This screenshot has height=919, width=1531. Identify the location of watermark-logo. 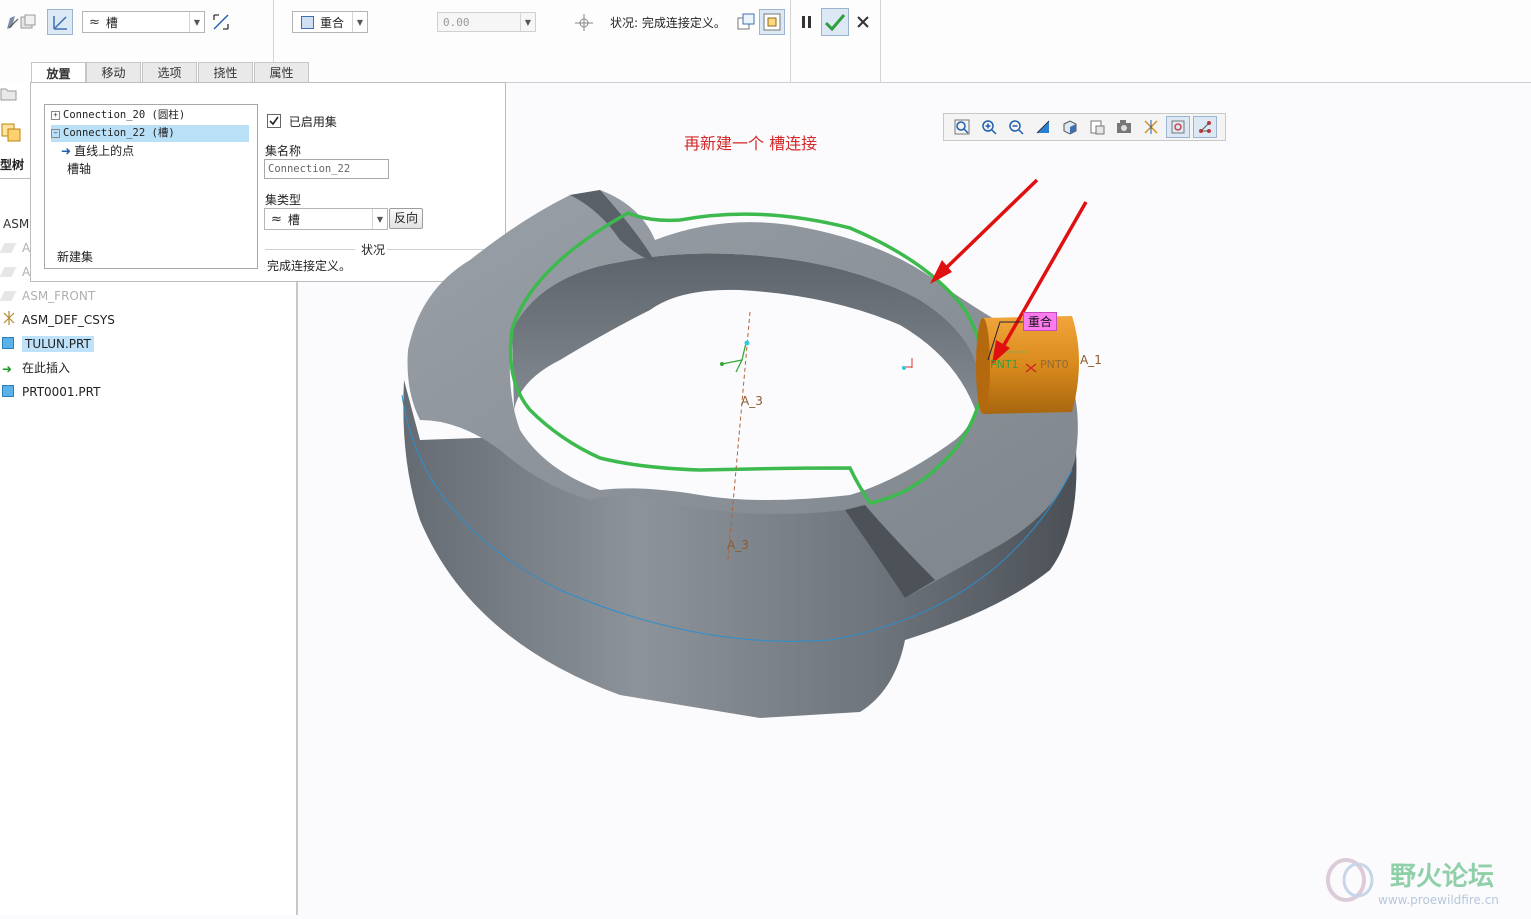
(1352, 882).